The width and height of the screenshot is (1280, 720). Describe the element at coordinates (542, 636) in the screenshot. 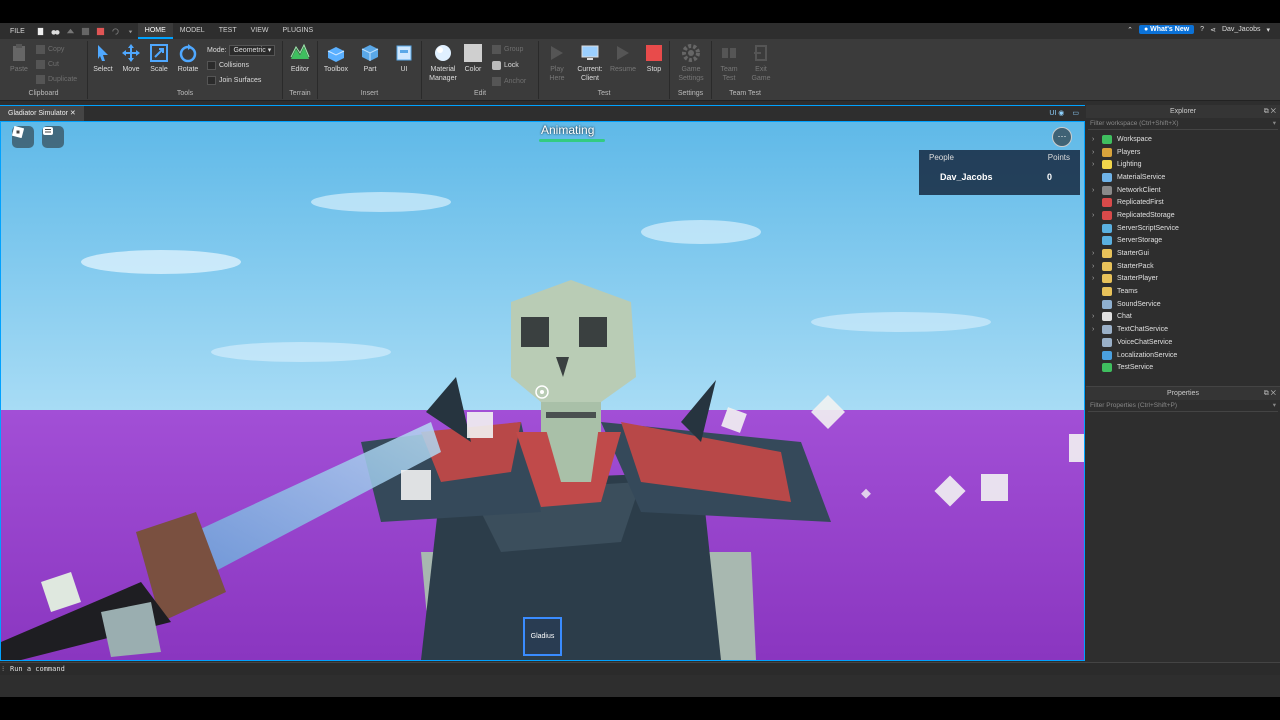

I see `hotbar-slot: Gladius` at that location.